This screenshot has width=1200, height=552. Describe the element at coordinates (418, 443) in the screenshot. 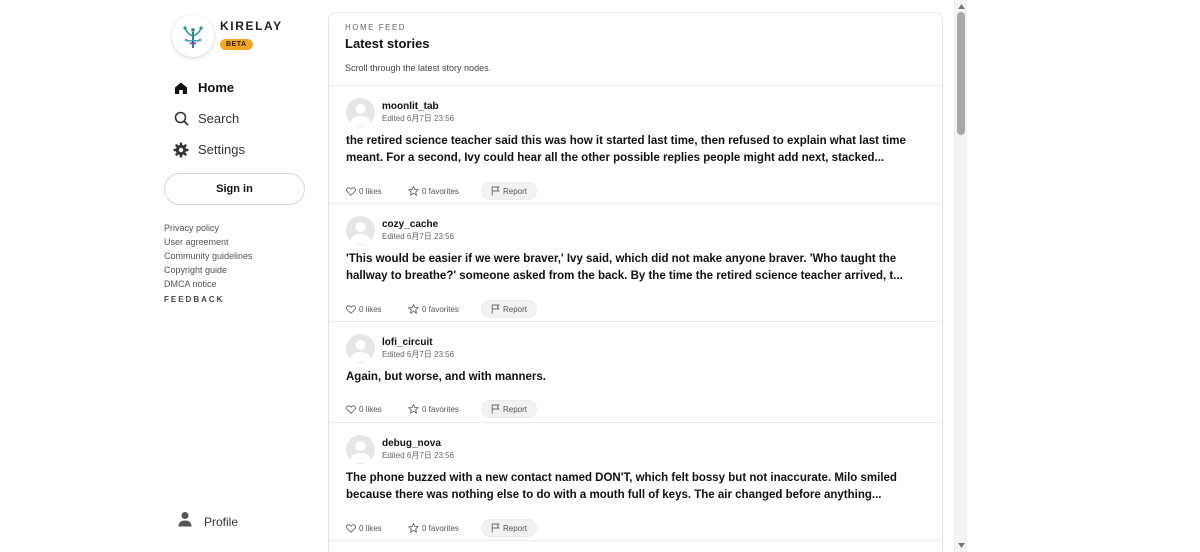

I see `post-username: debug_nova` at that location.